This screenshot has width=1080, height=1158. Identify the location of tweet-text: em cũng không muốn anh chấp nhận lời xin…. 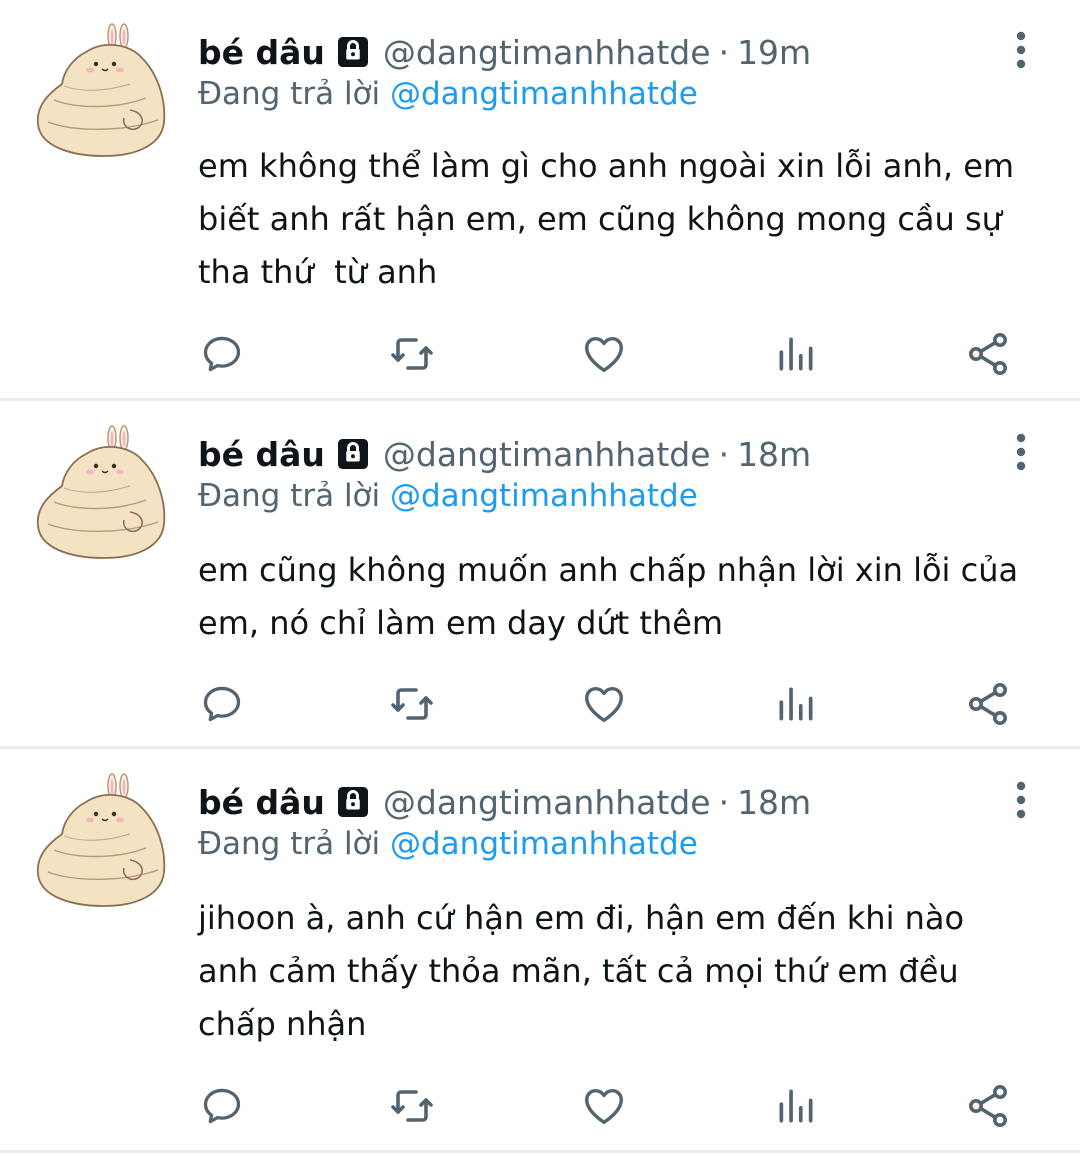
(608, 596).